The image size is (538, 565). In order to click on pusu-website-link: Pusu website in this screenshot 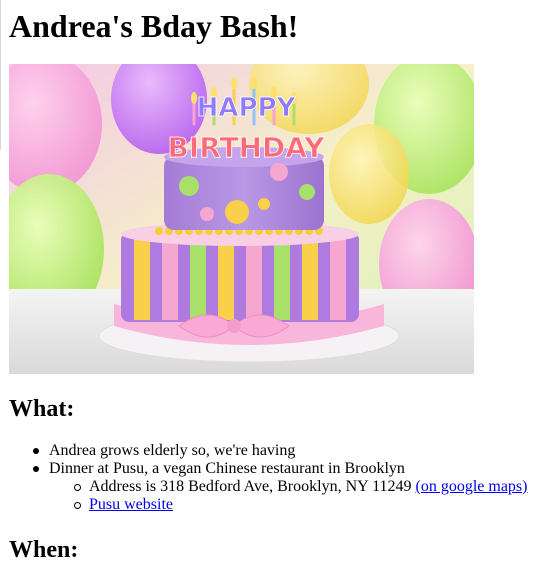, I will do `click(131, 504)`.